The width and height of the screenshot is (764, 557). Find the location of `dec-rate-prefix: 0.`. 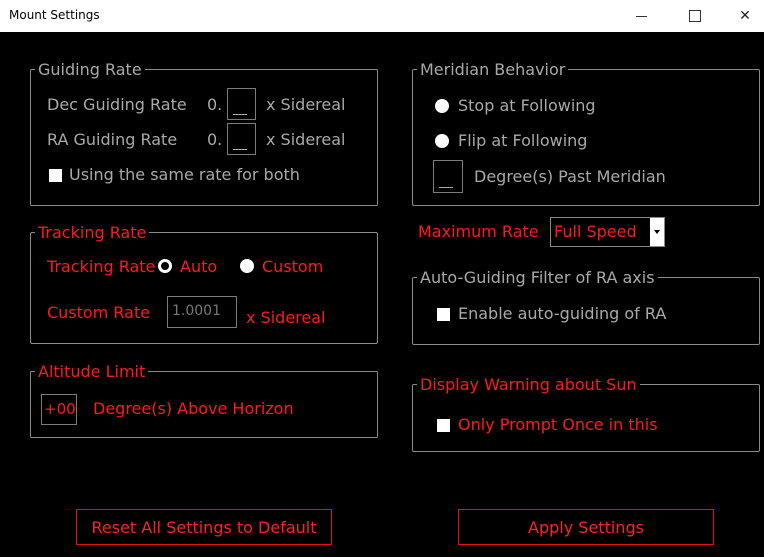

dec-rate-prefix: 0. is located at coordinates (215, 104).